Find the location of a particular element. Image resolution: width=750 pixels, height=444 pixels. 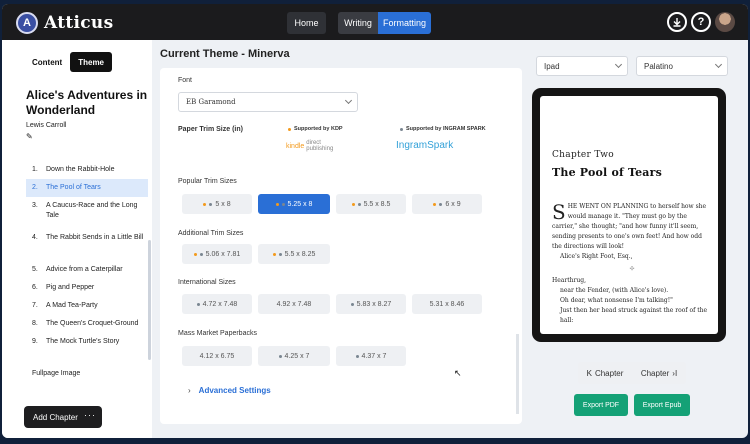

trim-size-button: 5.5 x 8.25 is located at coordinates (294, 254).